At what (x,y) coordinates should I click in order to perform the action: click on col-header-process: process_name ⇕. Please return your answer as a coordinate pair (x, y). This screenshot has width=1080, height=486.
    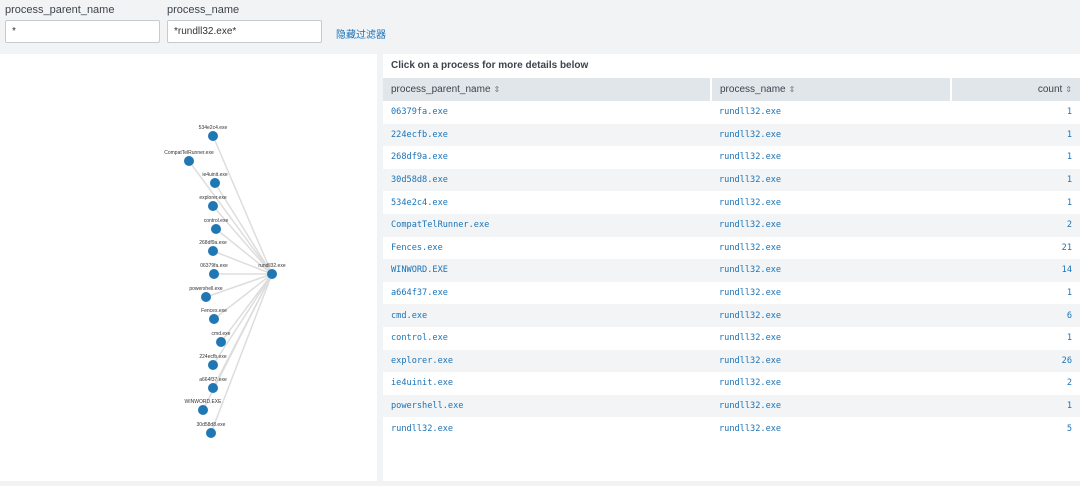
    Looking at the image, I should click on (831, 89).